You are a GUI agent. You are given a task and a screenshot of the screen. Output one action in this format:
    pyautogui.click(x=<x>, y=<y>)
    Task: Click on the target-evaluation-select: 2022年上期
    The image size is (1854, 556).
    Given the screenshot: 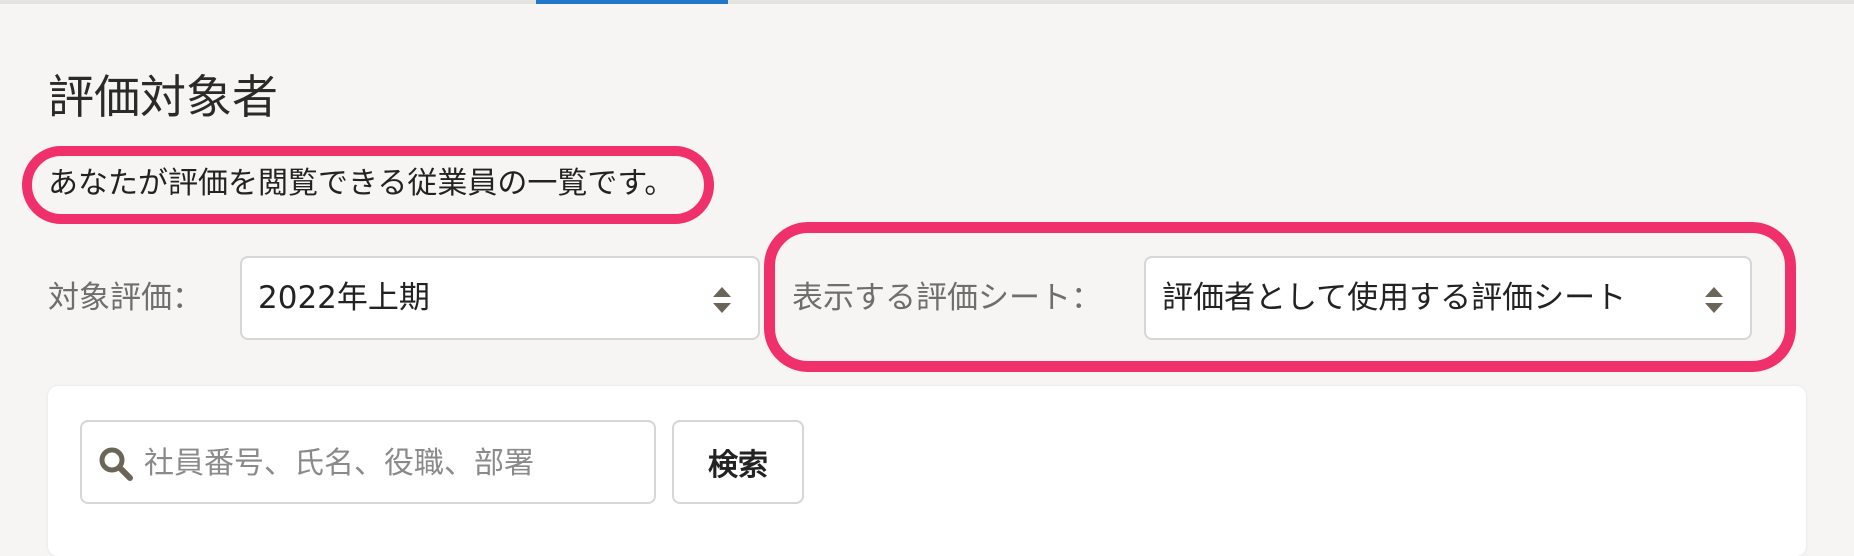 What is the action you would take?
    pyautogui.click(x=500, y=298)
    